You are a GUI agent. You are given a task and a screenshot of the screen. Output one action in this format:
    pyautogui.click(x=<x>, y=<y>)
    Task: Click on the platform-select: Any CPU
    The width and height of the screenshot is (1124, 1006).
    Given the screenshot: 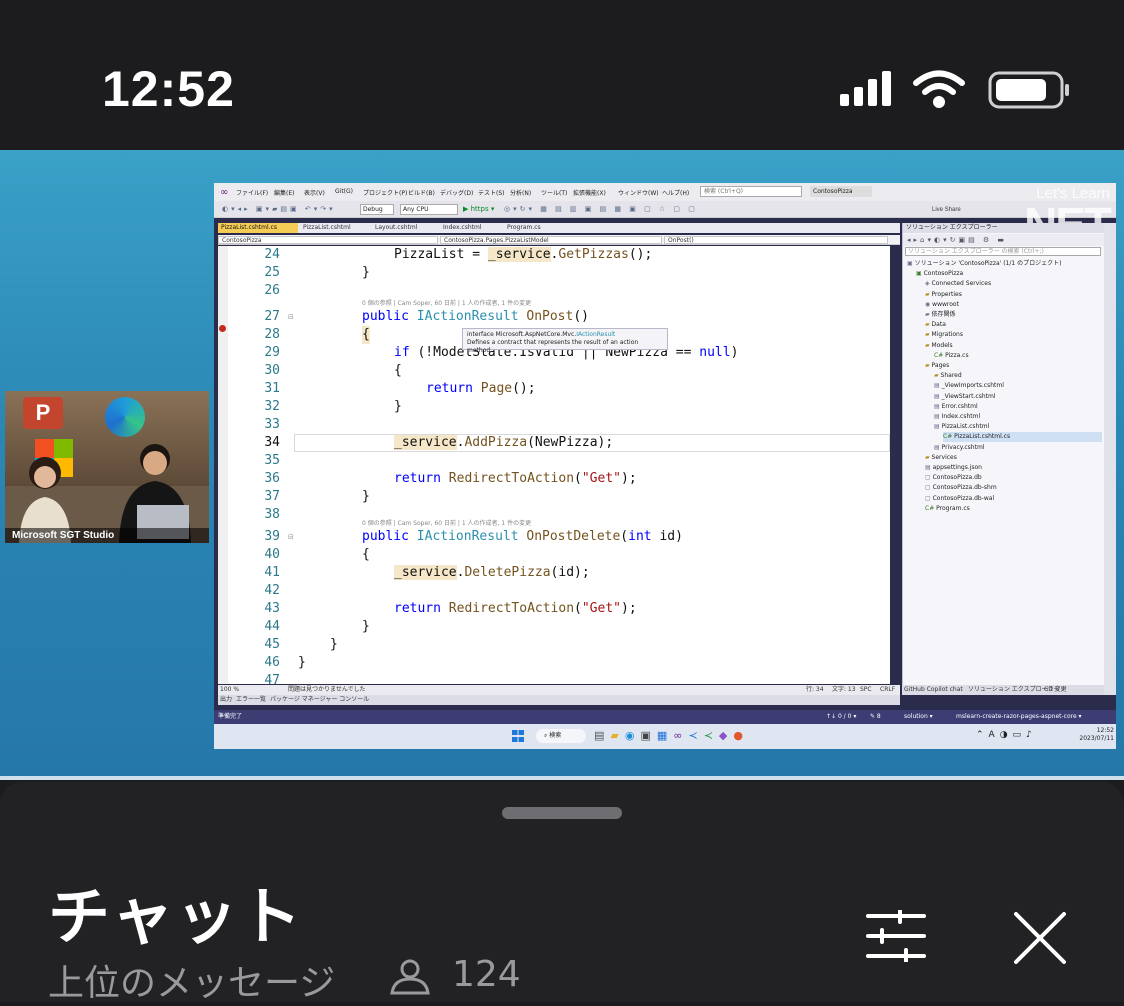 What is the action you would take?
    pyautogui.click(x=429, y=209)
    